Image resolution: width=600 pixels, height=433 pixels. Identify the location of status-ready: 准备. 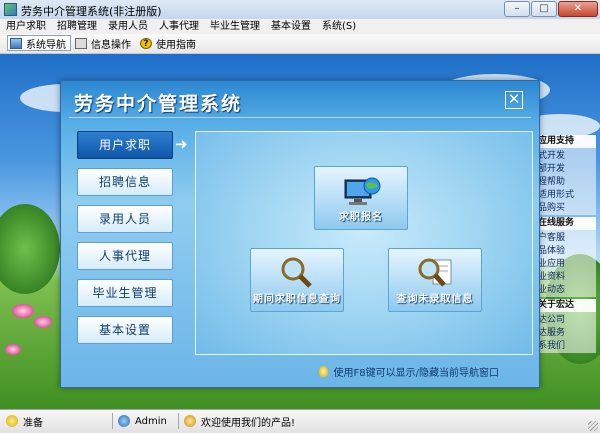
(24, 421).